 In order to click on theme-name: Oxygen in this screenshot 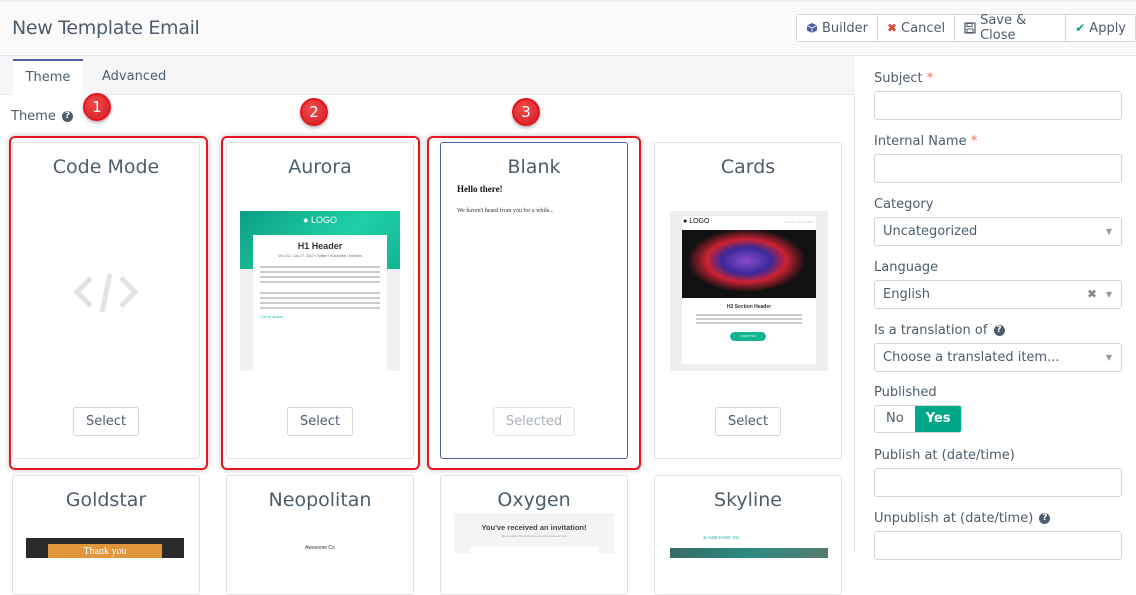, I will do `click(534, 500)`.